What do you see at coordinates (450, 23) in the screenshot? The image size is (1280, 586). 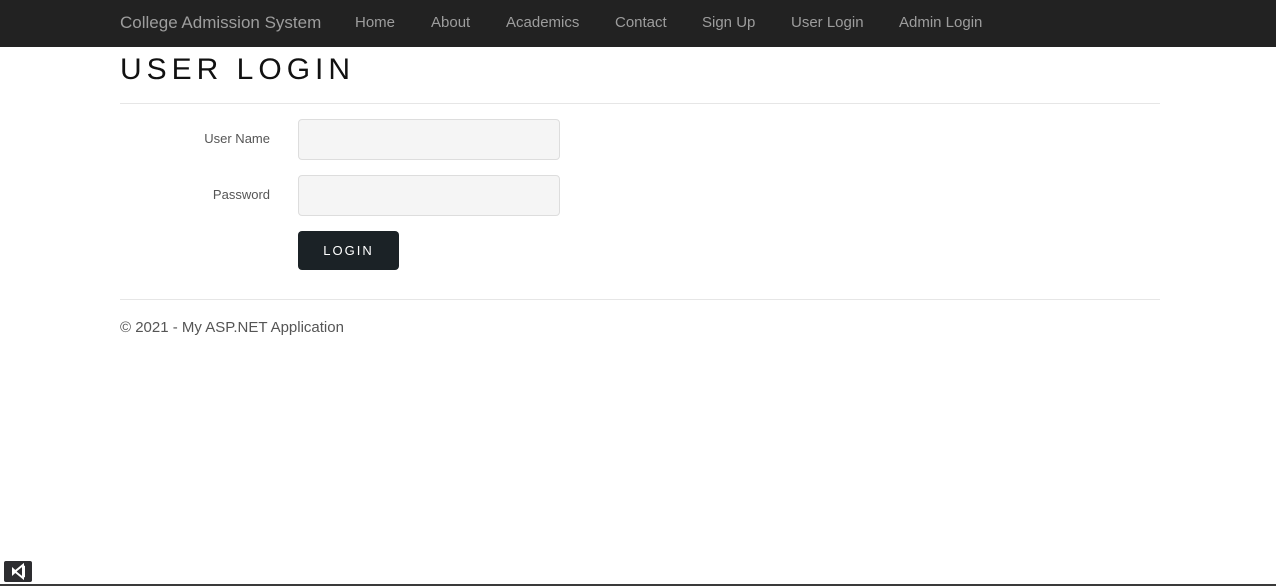 I see `nav-link-about: About` at bounding box center [450, 23].